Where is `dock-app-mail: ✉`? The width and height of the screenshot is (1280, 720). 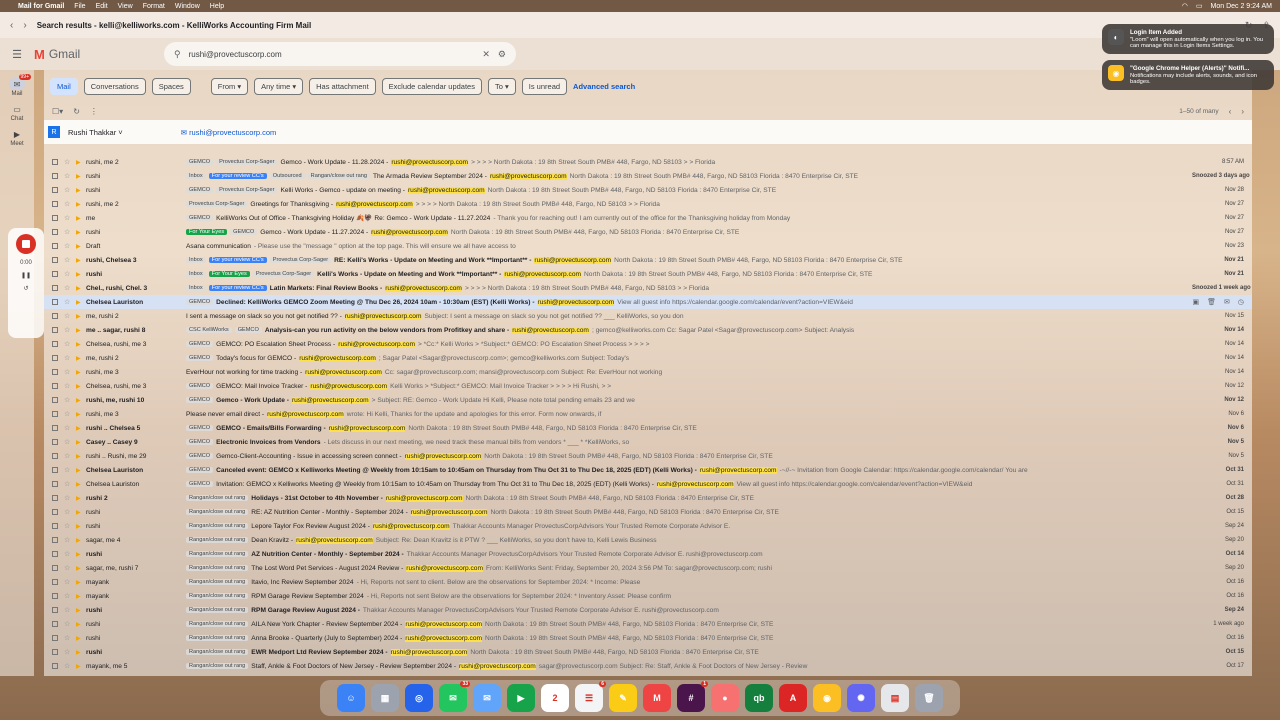
dock-app-mail: ✉ is located at coordinates (487, 698).